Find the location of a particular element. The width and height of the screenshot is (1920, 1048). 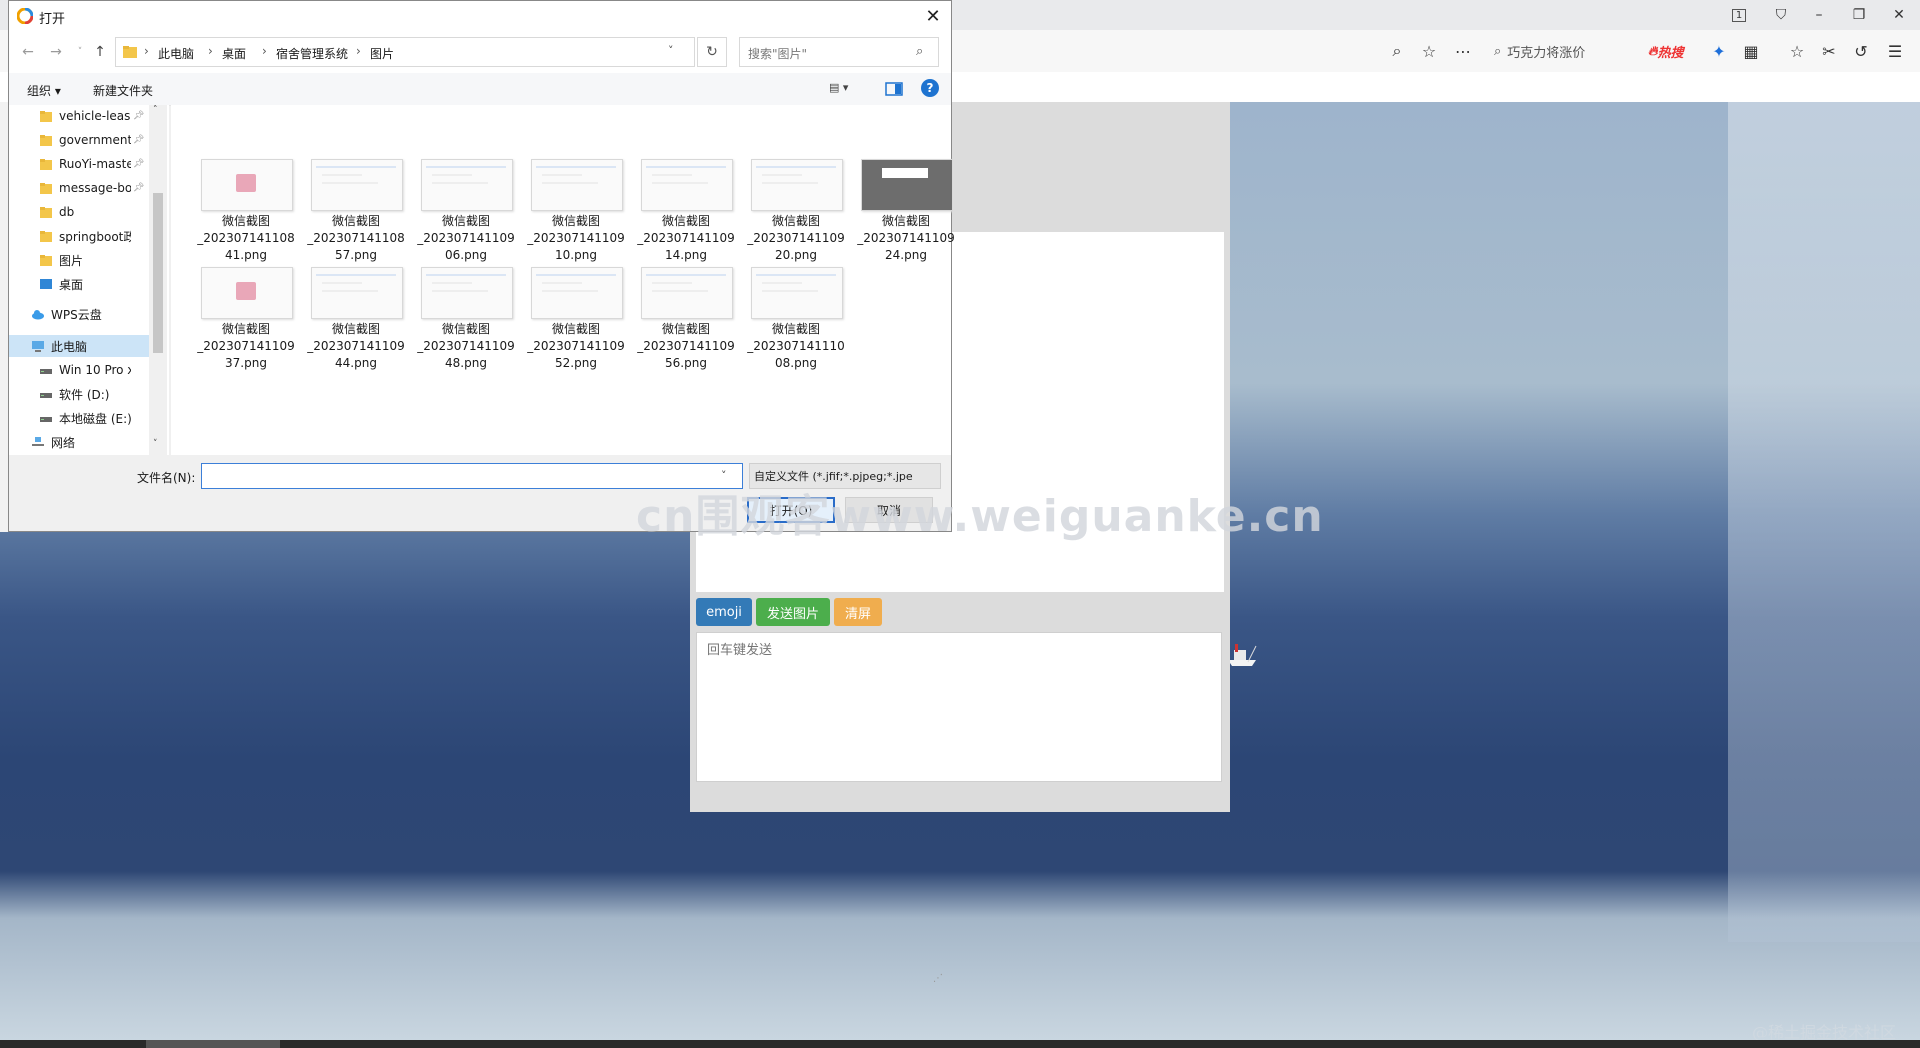

breadcrumb-item: 此电脑 is located at coordinates (176, 53).